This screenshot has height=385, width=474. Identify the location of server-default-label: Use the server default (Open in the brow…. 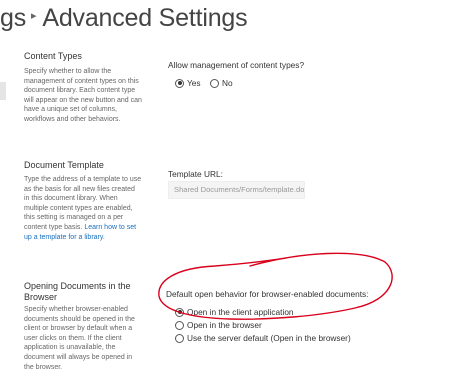
(269, 338).